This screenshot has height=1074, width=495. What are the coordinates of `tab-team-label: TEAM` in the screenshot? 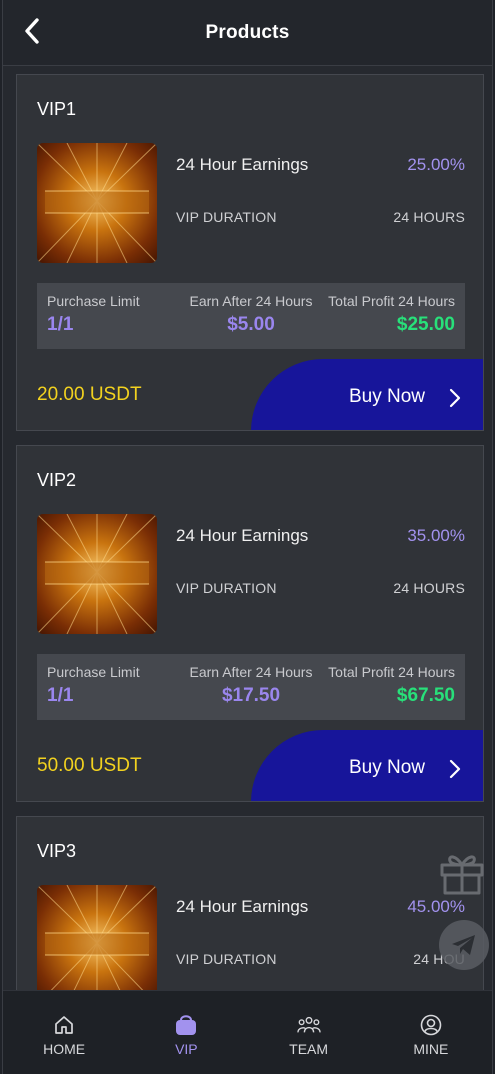 It's located at (309, 1049).